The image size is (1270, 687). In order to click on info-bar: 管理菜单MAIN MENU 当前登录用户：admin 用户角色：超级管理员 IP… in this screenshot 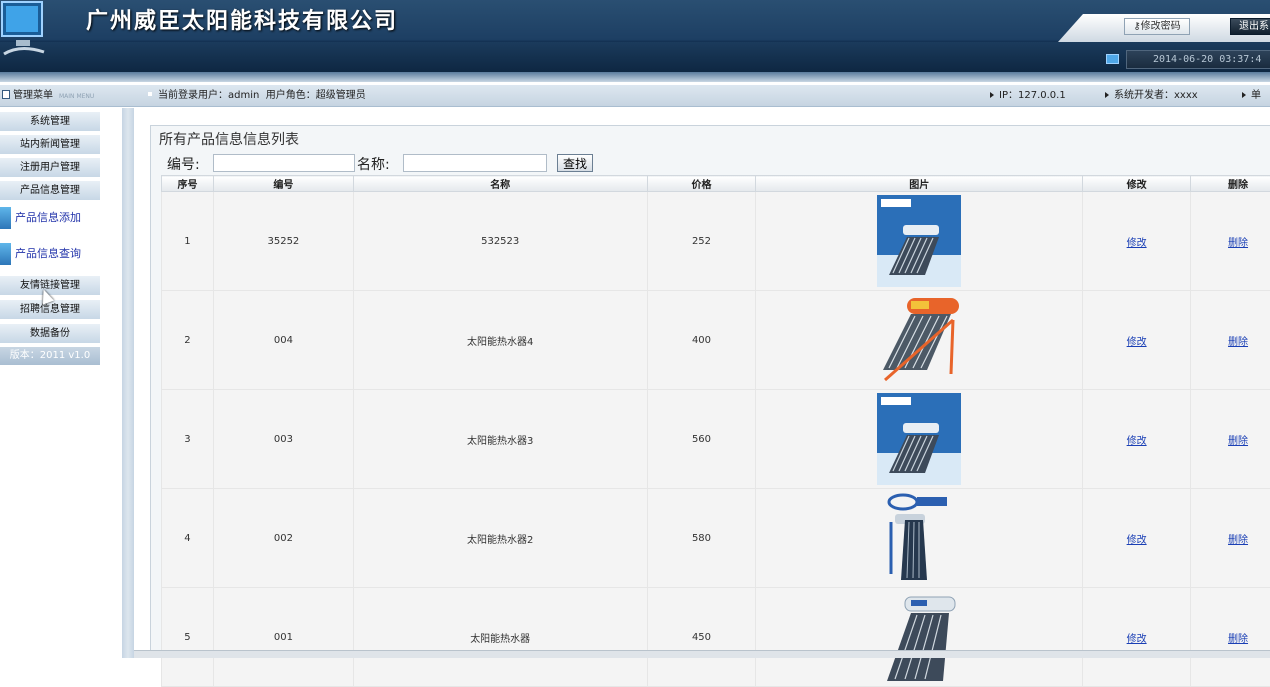, I will do `click(635, 96)`.